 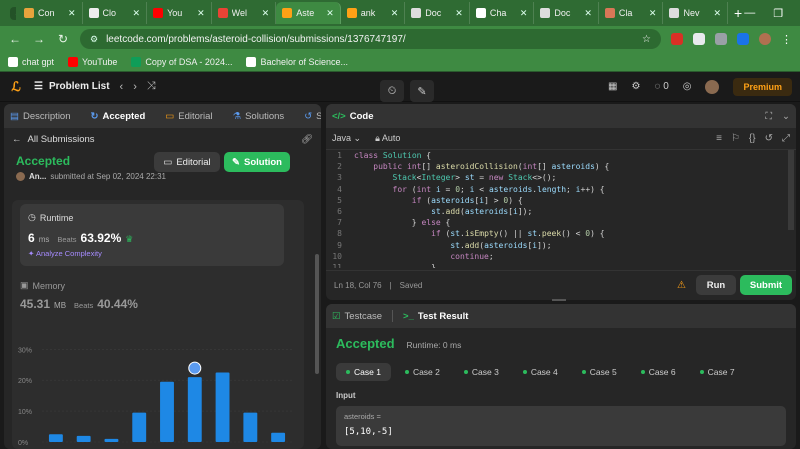 What do you see at coordinates (556, 222) in the screenshot?
I see `code-line: 7 } else {` at bounding box center [556, 222].